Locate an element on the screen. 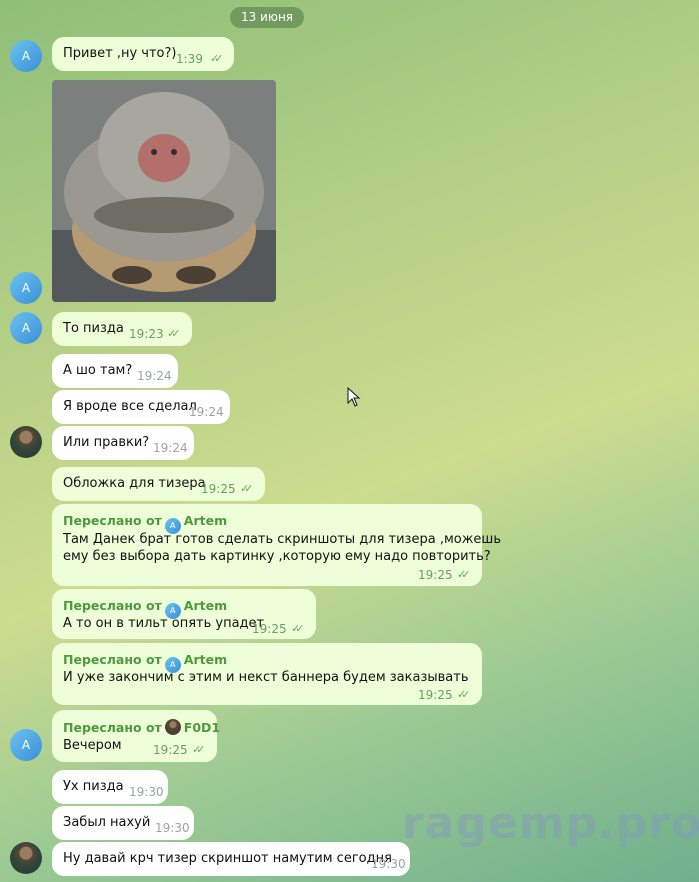 This screenshot has height=882, width=699. date-separator: 13 июня is located at coordinates (267, 17).